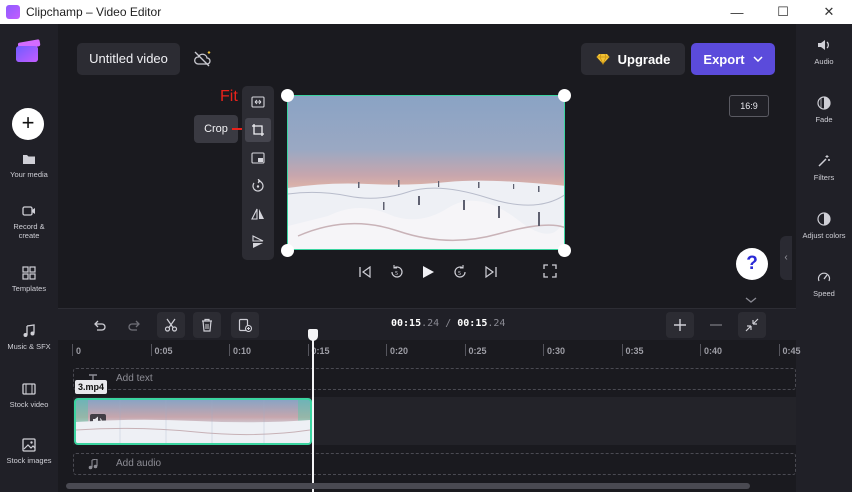 This screenshot has height=492, width=852. What do you see at coordinates (430, 323) in the screenshot?
I see `current-time-frames: .24` at bounding box center [430, 323].